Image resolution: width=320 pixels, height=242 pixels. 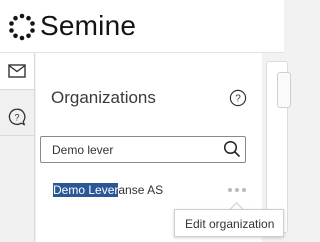 I want to click on help-bubble-icon: ?, so click(x=17, y=117).